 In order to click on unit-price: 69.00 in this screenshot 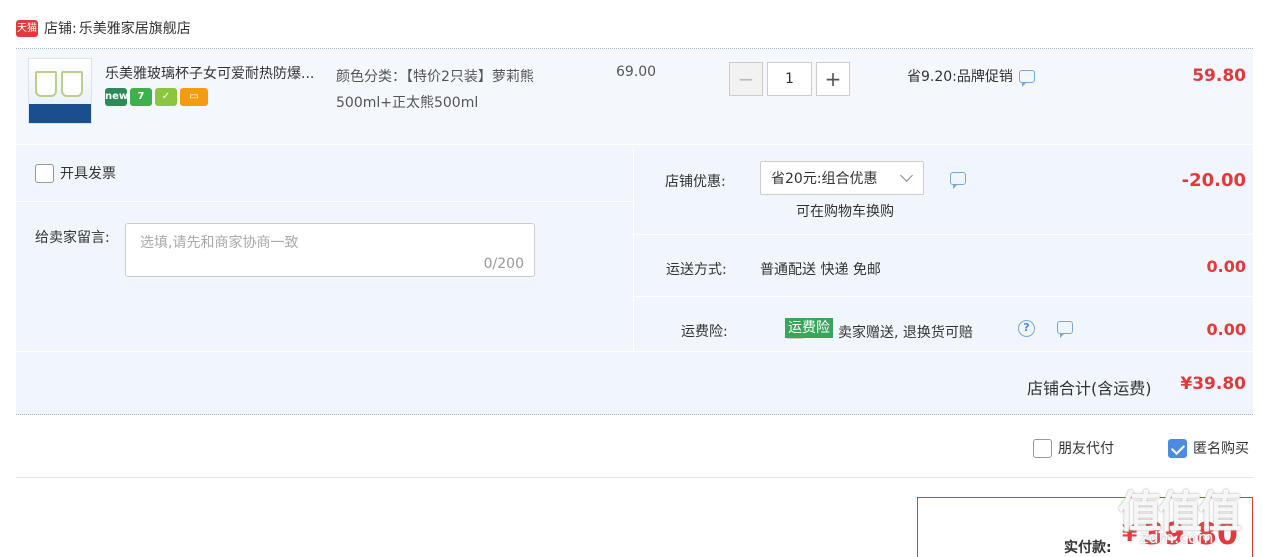, I will do `click(636, 72)`.